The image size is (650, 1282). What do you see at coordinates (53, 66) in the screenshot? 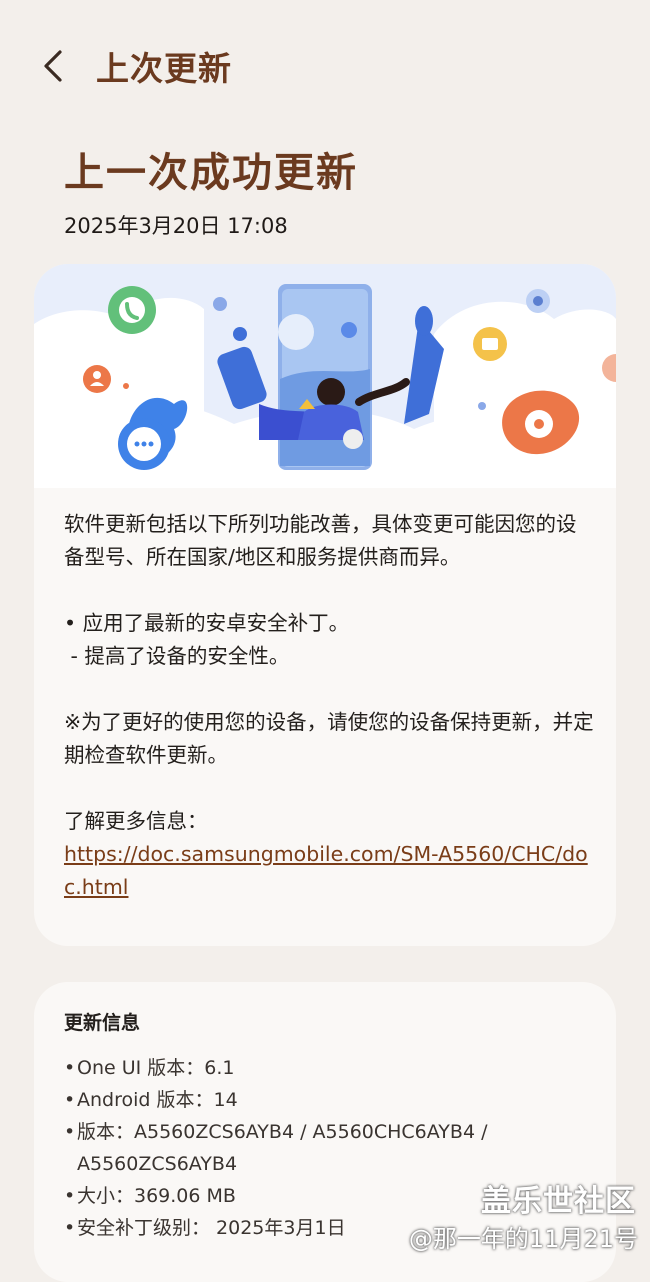
I see `back-arrow-icon` at bounding box center [53, 66].